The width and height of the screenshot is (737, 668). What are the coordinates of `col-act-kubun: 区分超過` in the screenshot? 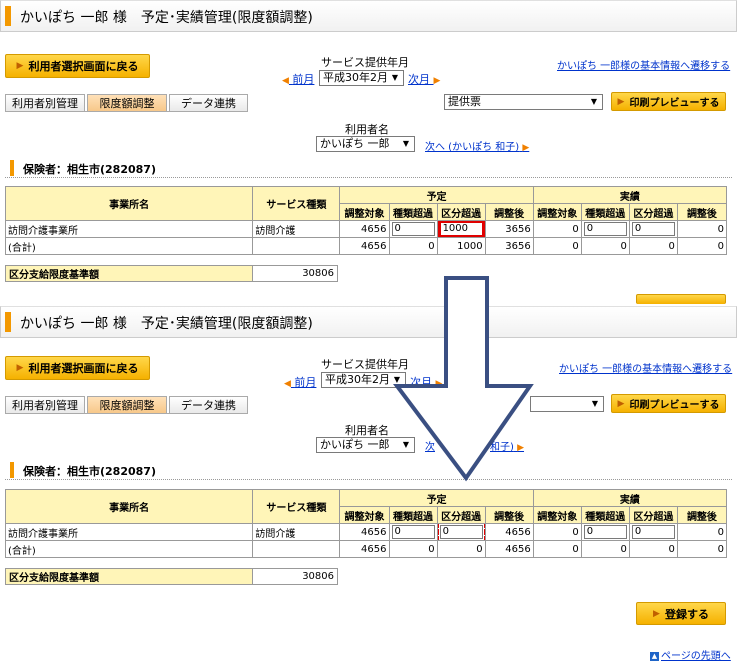 It's located at (653, 515).